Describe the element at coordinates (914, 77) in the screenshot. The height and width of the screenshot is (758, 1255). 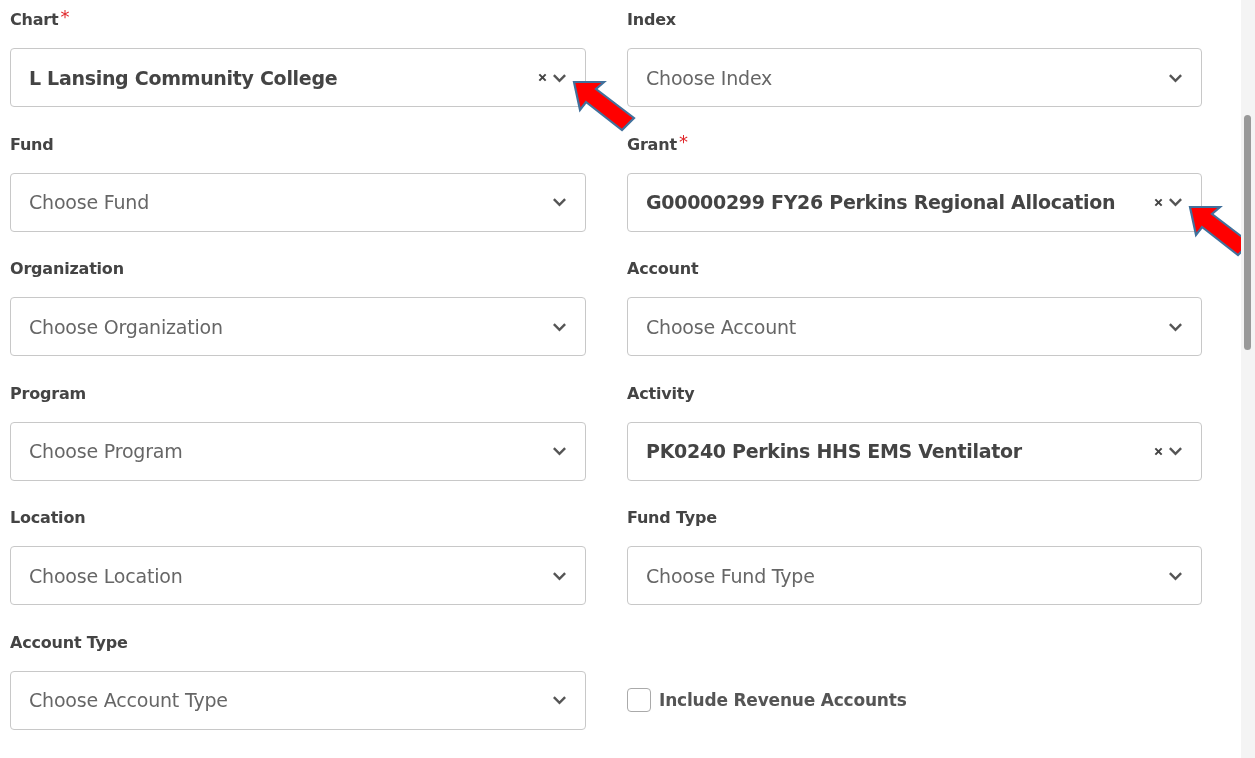
I see `select-field: Choose Index` at that location.